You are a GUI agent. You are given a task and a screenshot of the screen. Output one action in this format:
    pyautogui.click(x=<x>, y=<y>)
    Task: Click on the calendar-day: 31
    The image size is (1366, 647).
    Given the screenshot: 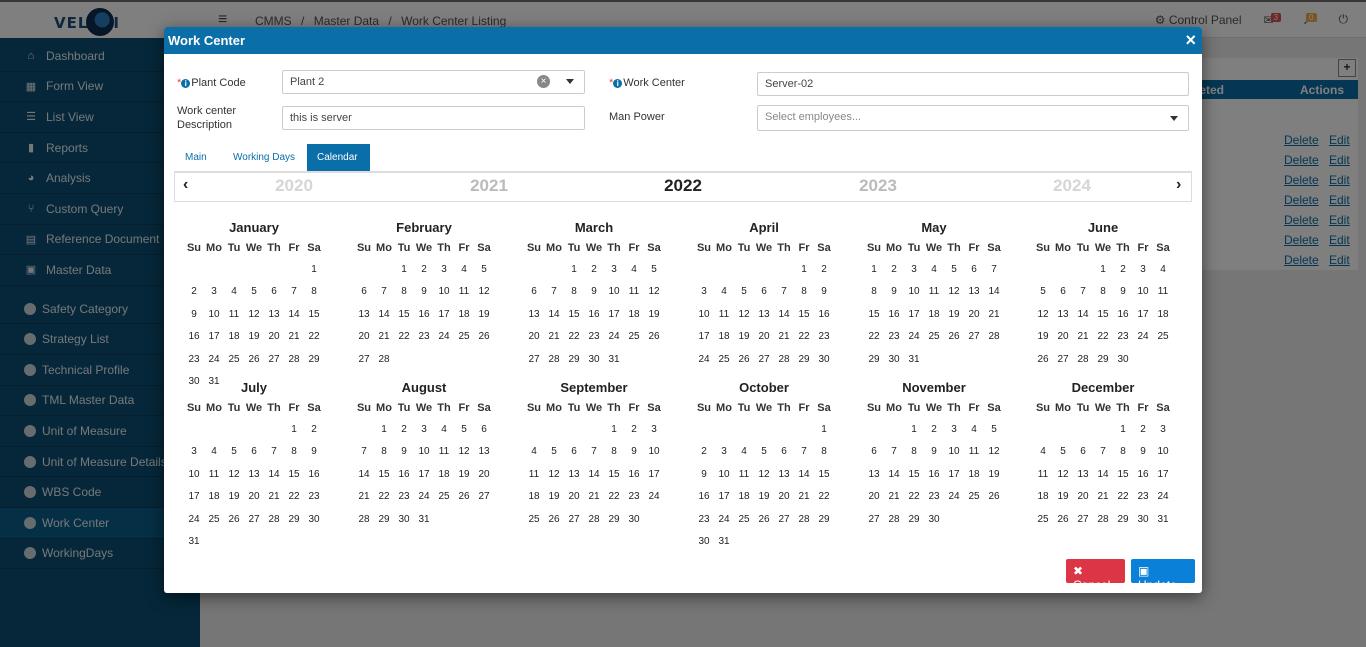 What is the action you would take?
    pyautogui.click(x=194, y=541)
    